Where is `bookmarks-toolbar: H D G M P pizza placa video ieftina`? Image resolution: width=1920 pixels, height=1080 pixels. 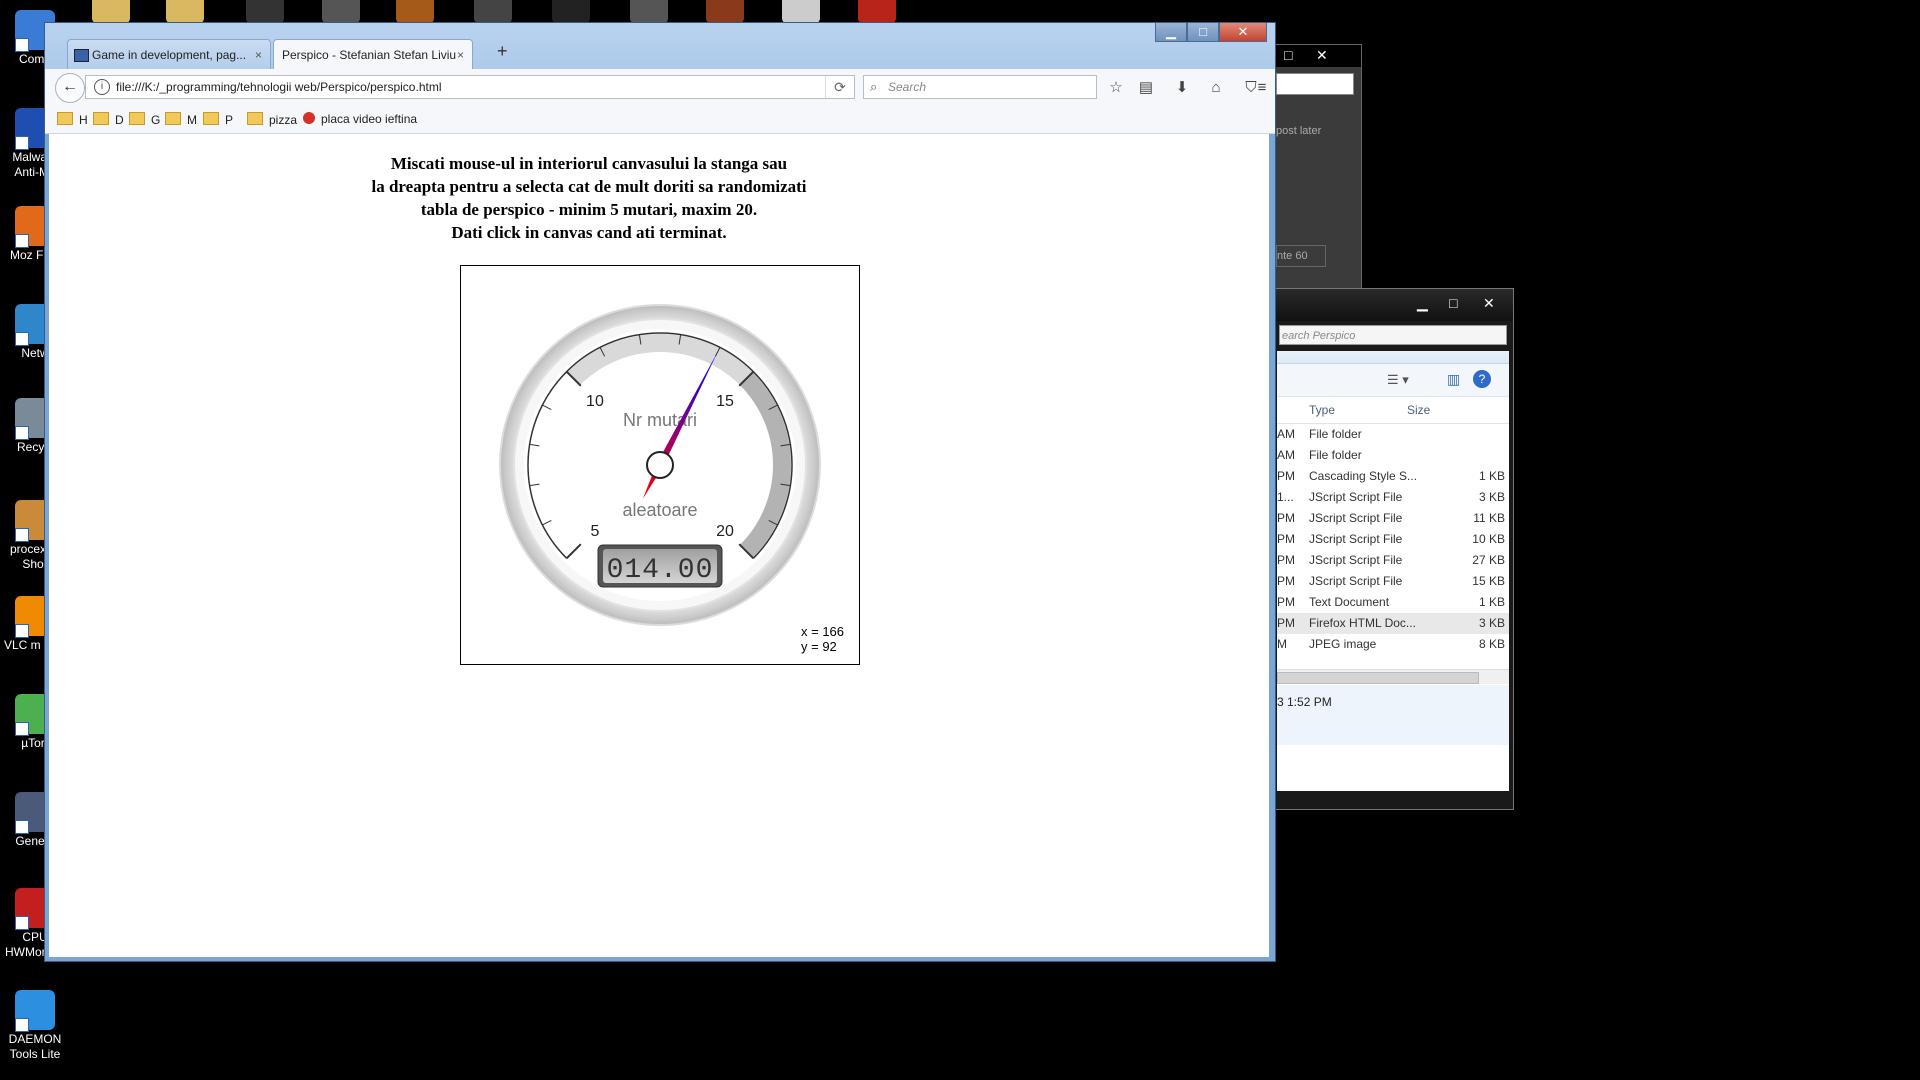
bookmarks-toolbar: H D G M P pizza placa video ieftina is located at coordinates (660, 120).